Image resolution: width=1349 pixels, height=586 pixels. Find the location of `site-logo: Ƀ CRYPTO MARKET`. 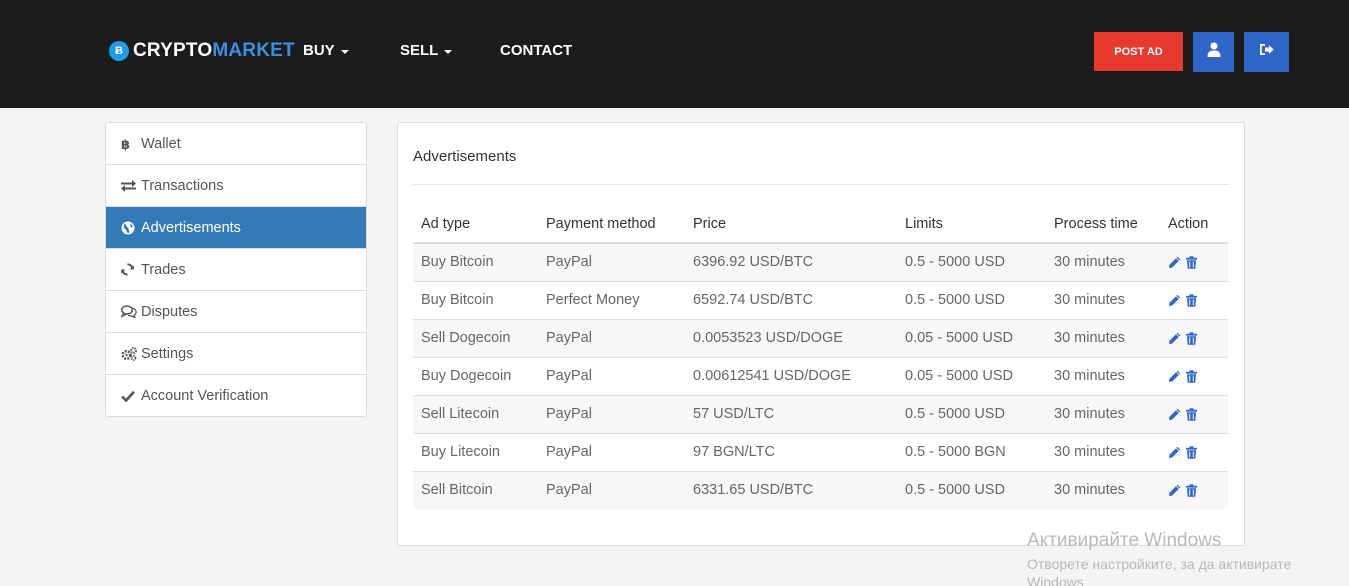

site-logo: Ƀ CRYPTO MARKET is located at coordinates (202, 51).